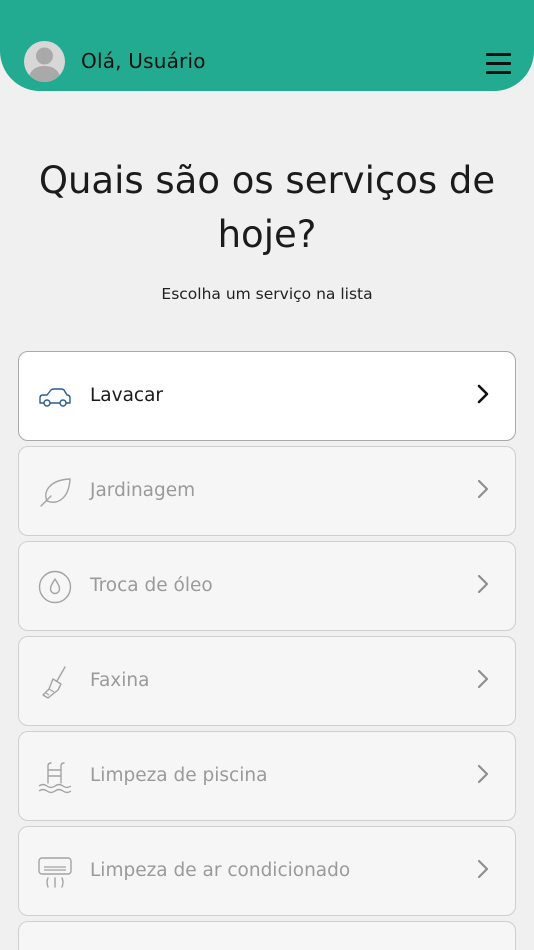 The height and width of the screenshot is (950, 534). What do you see at coordinates (267, 207) in the screenshot?
I see `page-title: Quais são os serviços de hoje?` at bounding box center [267, 207].